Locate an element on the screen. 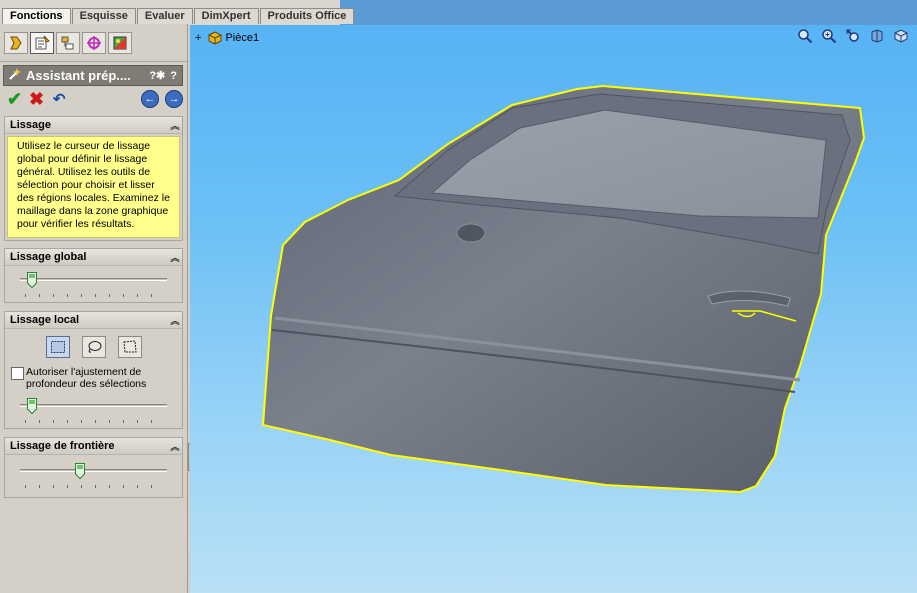  section-lissage-local-header: Lissage local ︽ is located at coordinates (93, 320).